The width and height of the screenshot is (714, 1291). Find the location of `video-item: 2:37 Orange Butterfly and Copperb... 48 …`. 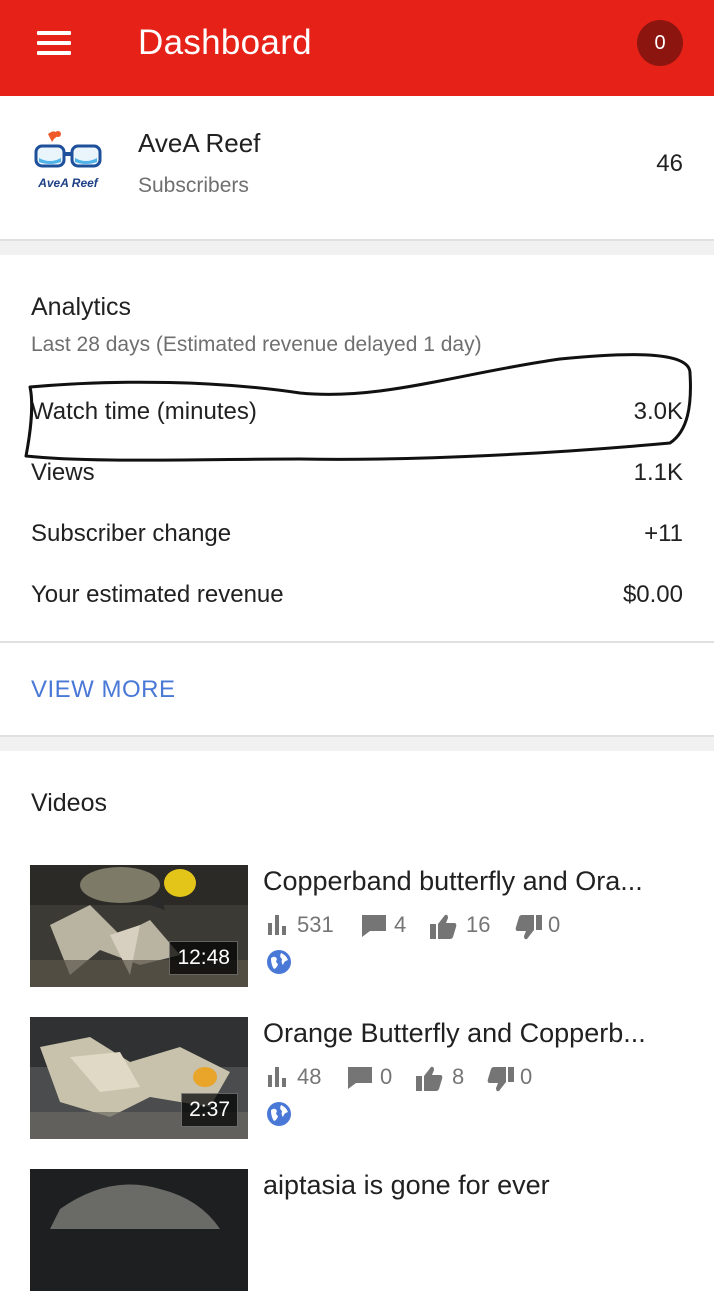

video-item: 2:37 Orange Butterfly and Copperb... 48 … is located at coordinates (360, 1078).